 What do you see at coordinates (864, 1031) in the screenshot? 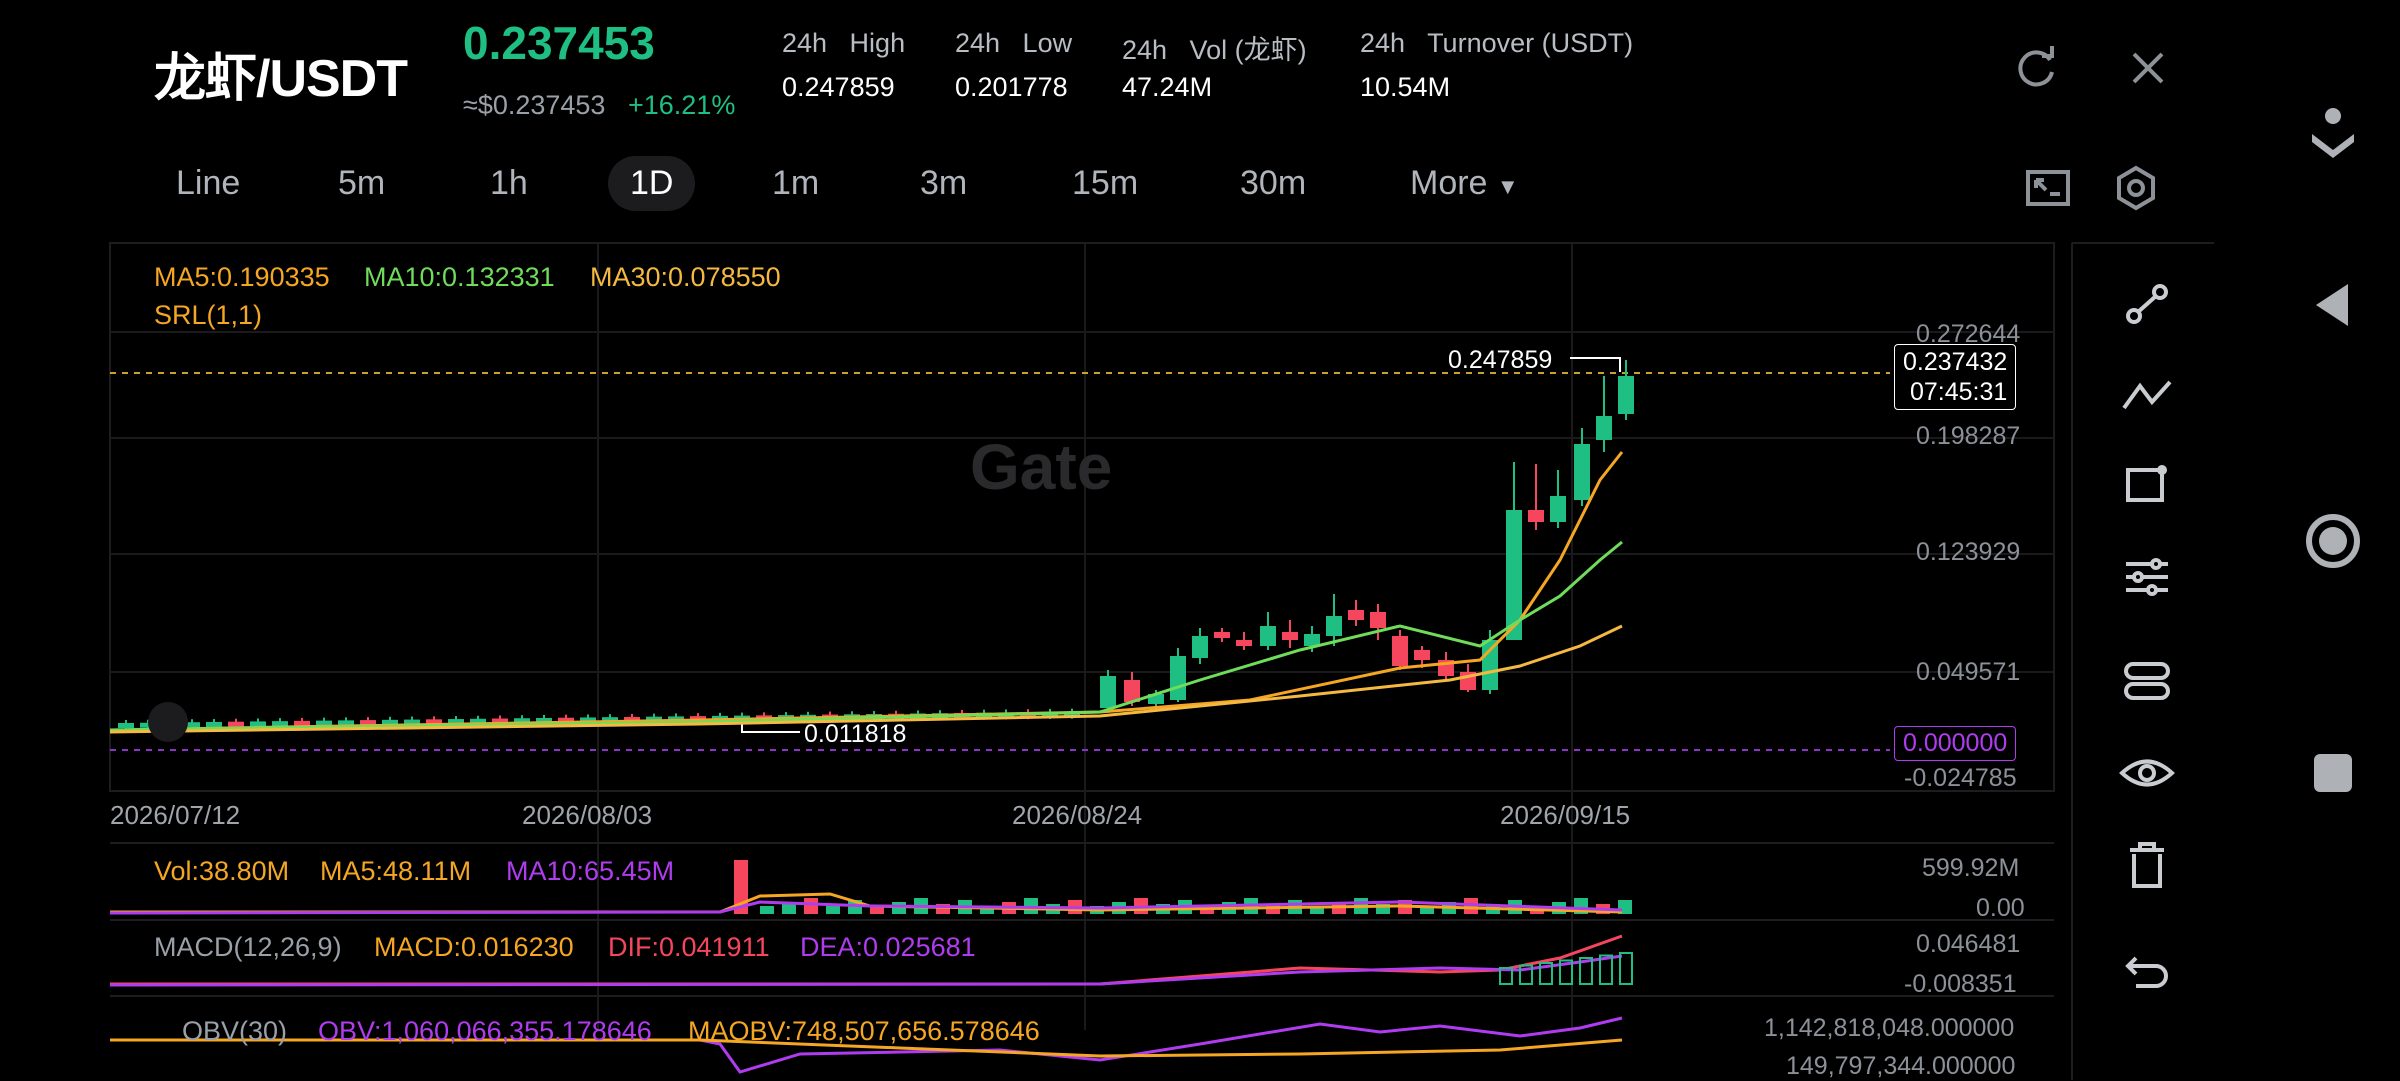
I see `maobv-value: MAOBV:748,507,656.578646` at bounding box center [864, 1031].